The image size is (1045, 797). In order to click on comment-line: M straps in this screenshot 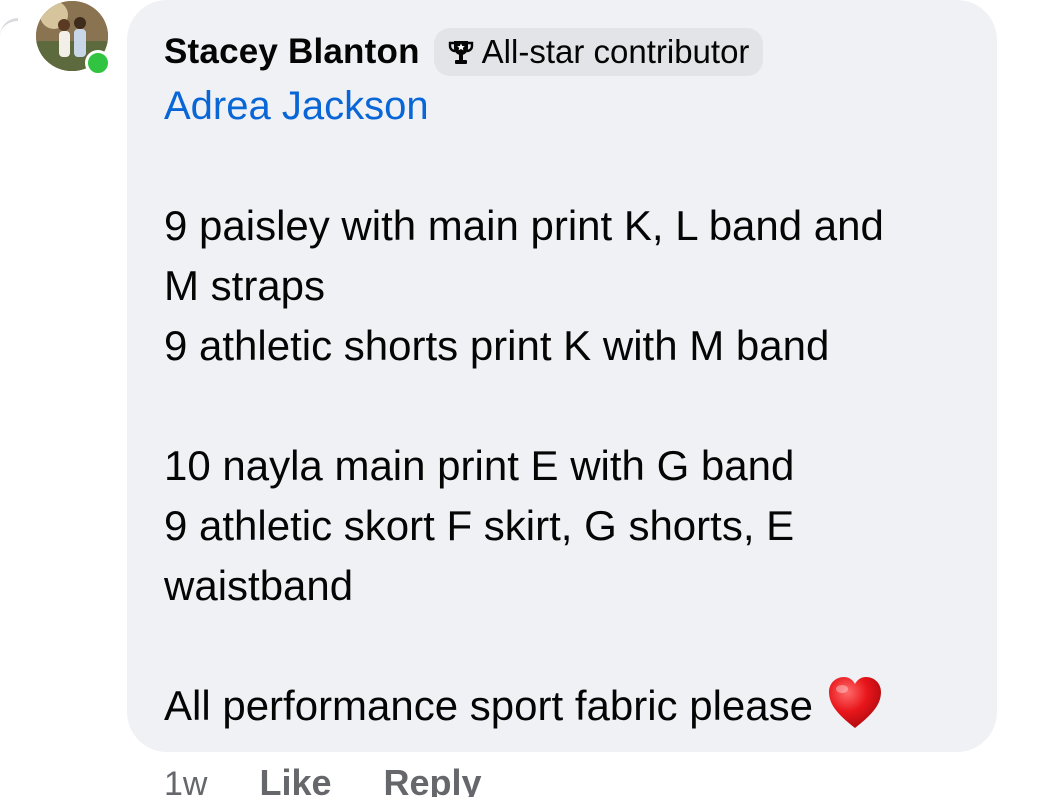, I will do `click(245, 285)`.